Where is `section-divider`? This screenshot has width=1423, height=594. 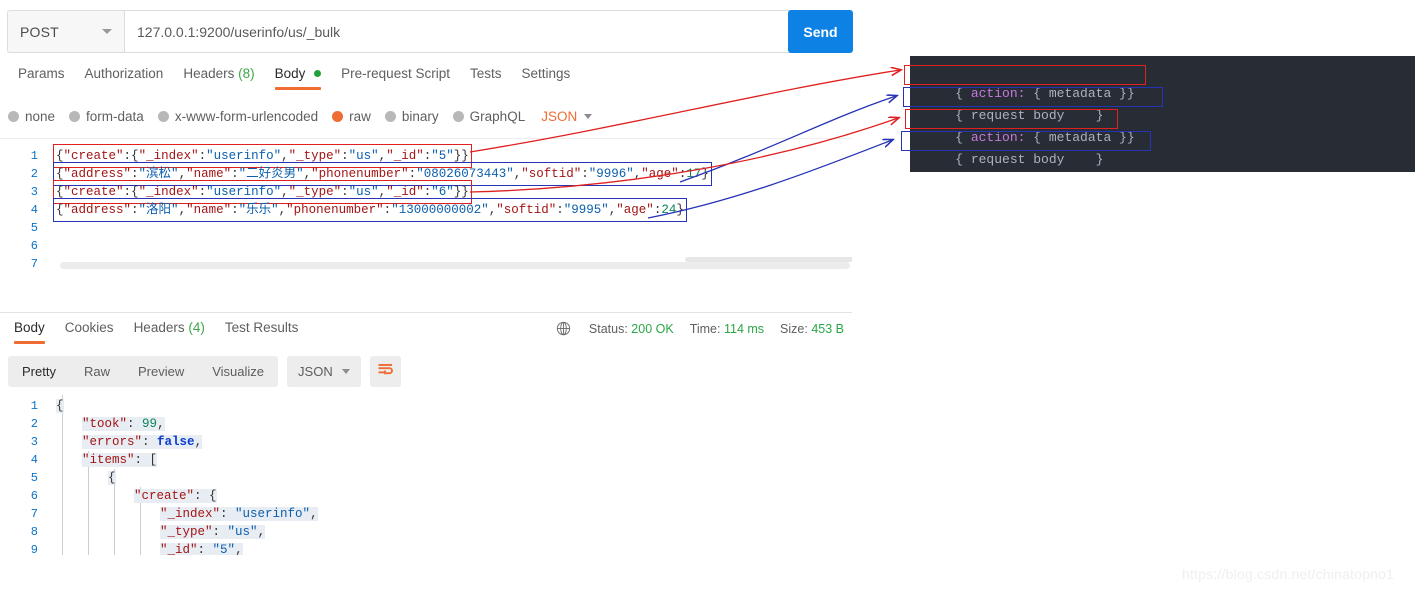 section-divider is located at coordinates (426, 312).